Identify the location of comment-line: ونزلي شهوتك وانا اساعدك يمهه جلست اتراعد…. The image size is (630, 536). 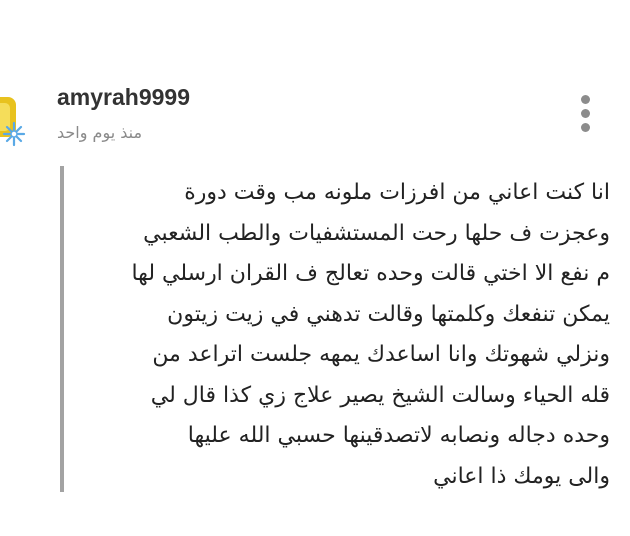
(381, 354).